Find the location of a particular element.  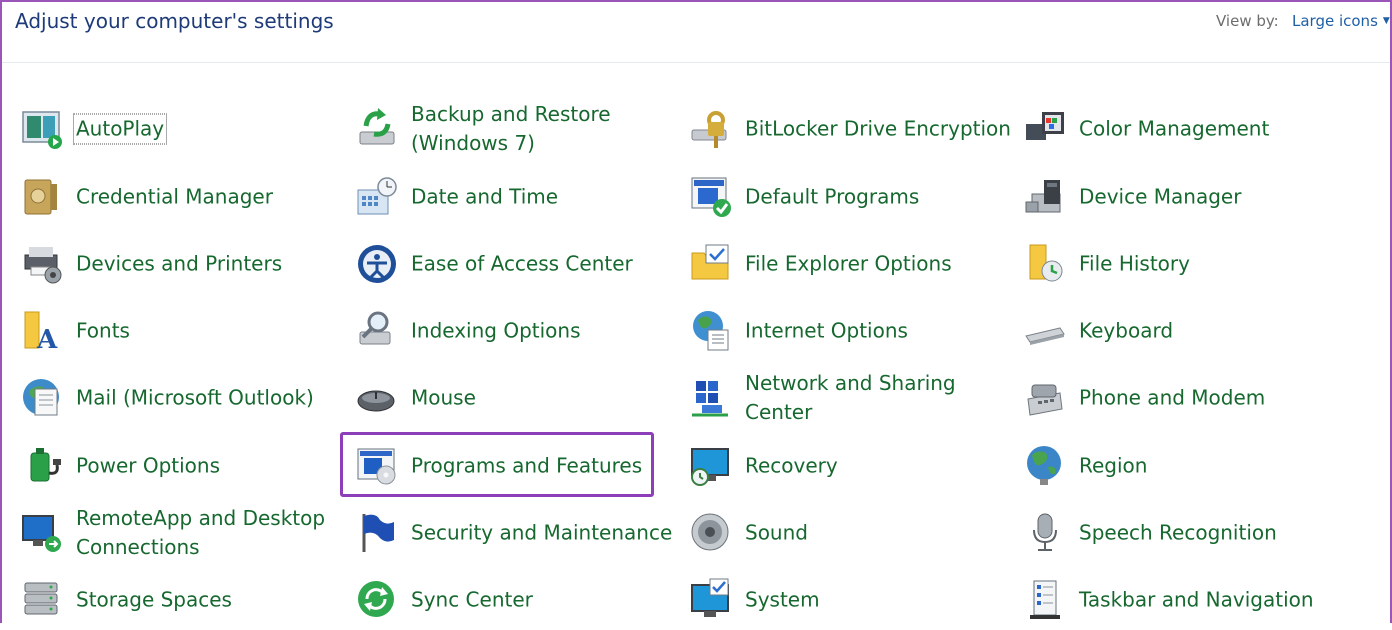

control-panel-item-internet-options: Internet Options is located at coordinates (848, 331).